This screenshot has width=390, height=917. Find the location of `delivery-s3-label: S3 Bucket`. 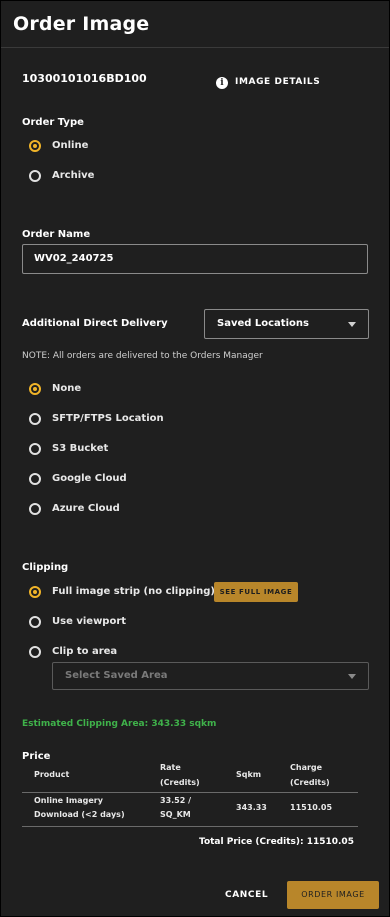

delivery-s3-label: S3 Bucket is located at coordinates (80, 448).